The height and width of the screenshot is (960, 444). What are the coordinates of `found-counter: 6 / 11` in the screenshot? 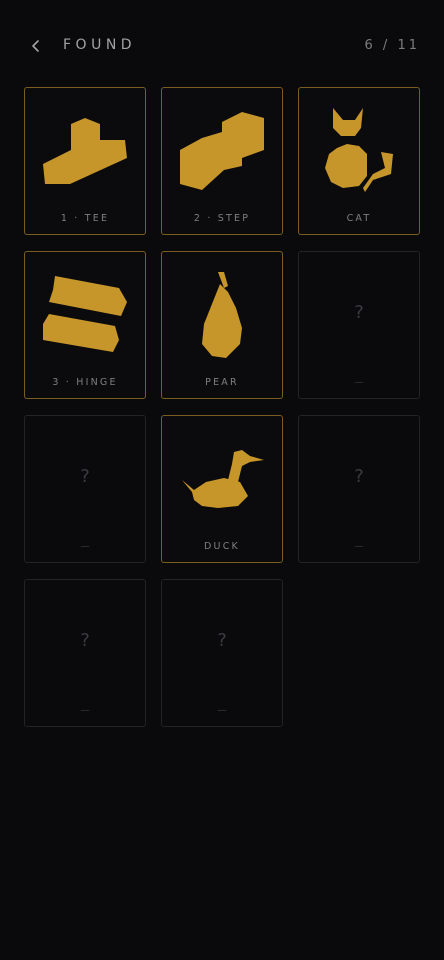 It's located at (392, 45).